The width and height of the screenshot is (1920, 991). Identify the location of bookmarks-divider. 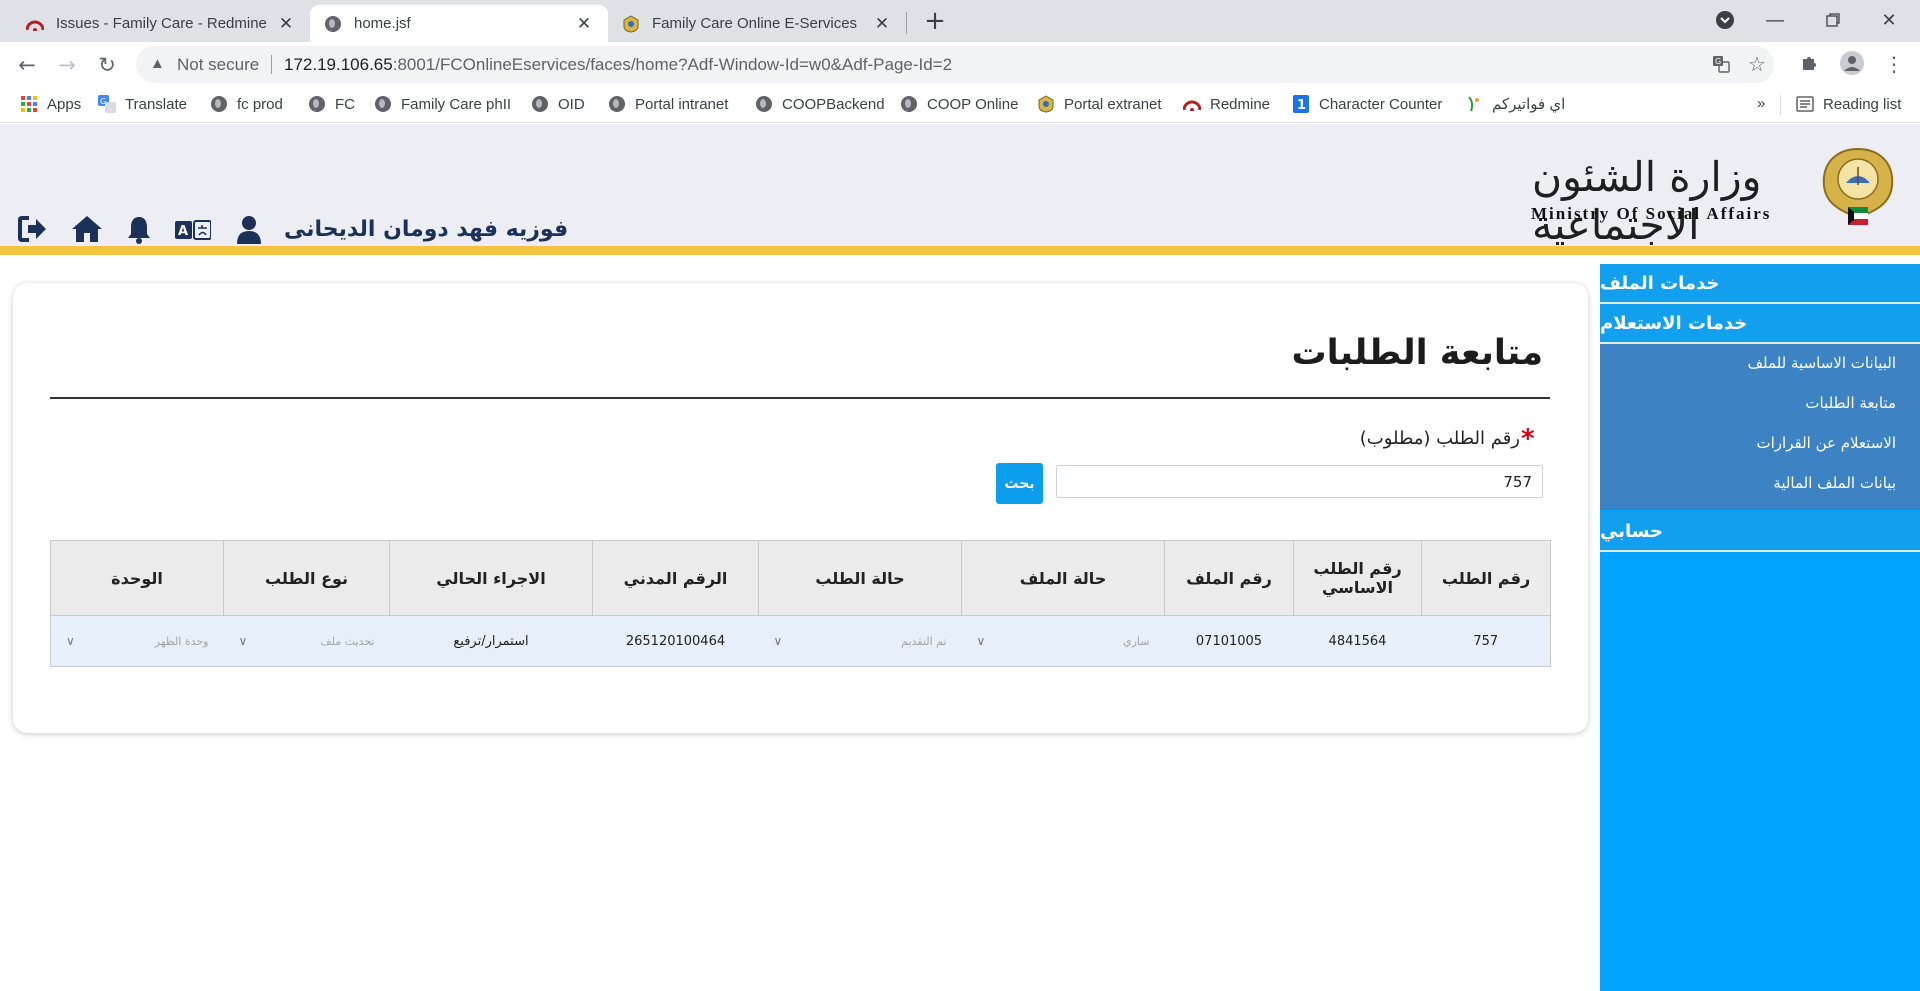
(1780, 105).